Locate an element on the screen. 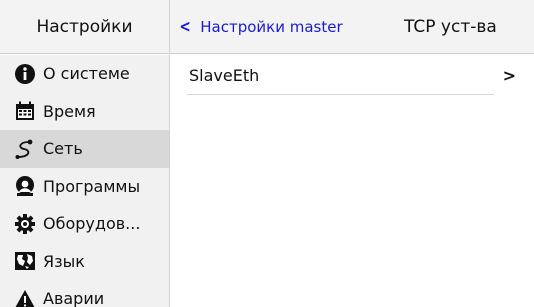 Image resolution: width=534 pixels, height=307 pixels. programs-icon is located at coordinates (25, 186).